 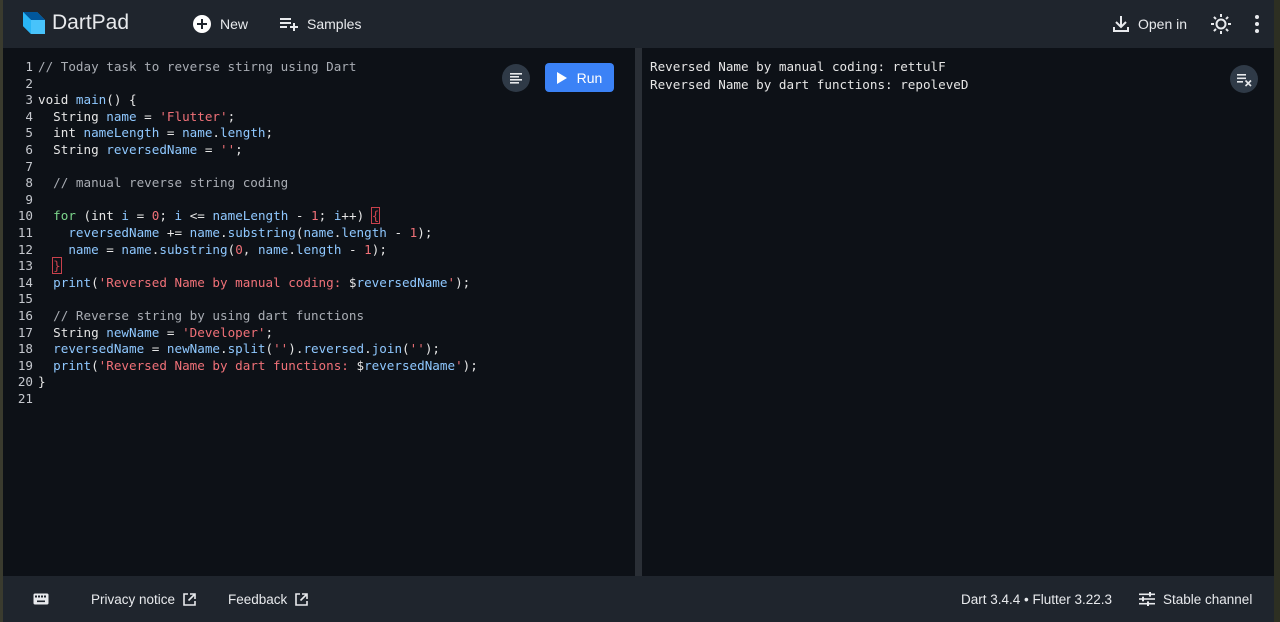 What do you see at coordinates (25, 266) in the screenshot?
I see `line-number: 13` at bounding box center [25, 266].